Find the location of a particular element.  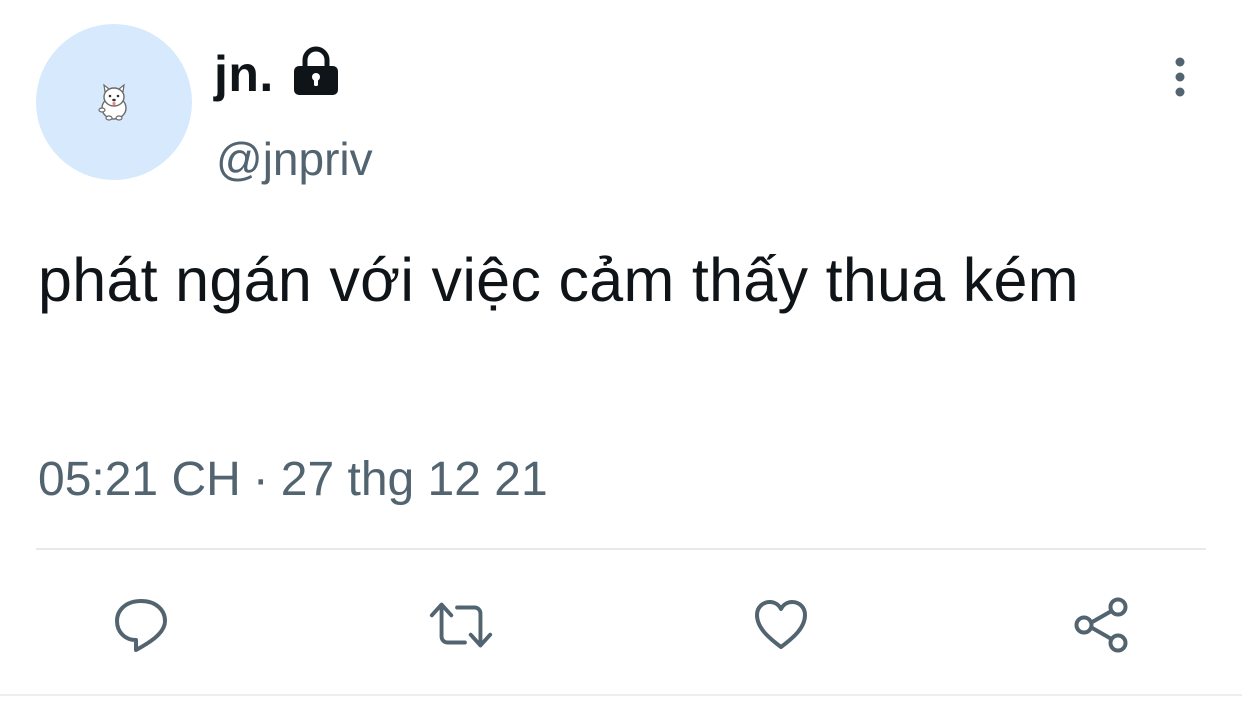

retweet-button is located at coordinates (461, 625).